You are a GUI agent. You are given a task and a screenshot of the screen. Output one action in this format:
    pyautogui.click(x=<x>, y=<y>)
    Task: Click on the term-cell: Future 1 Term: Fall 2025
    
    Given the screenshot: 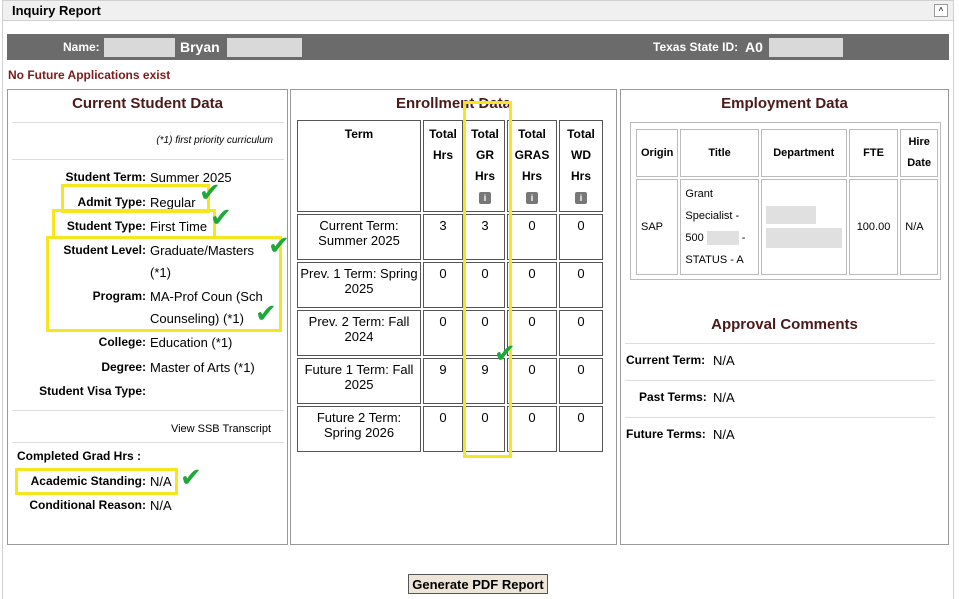 What is the action you would take?
    pyautogui.click(x=359, y=381)
    